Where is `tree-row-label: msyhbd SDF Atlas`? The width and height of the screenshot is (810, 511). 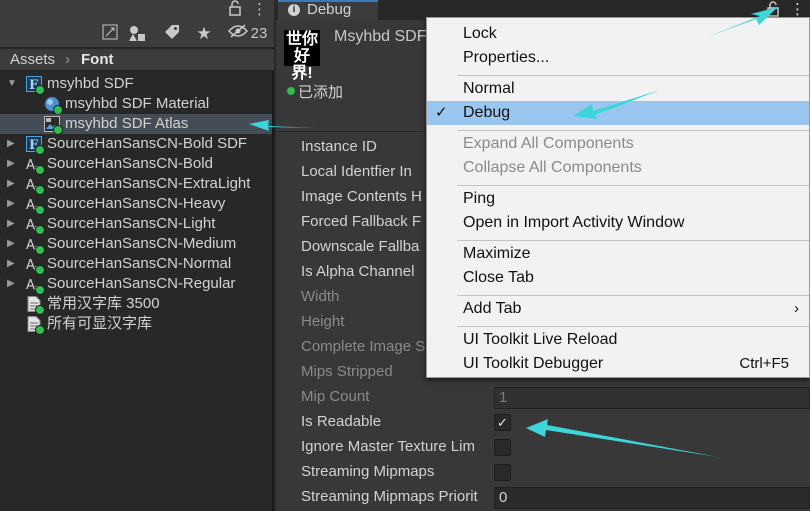
tree-row-label: msyhbd SDF Atlas is located at coordinates (127, 123).